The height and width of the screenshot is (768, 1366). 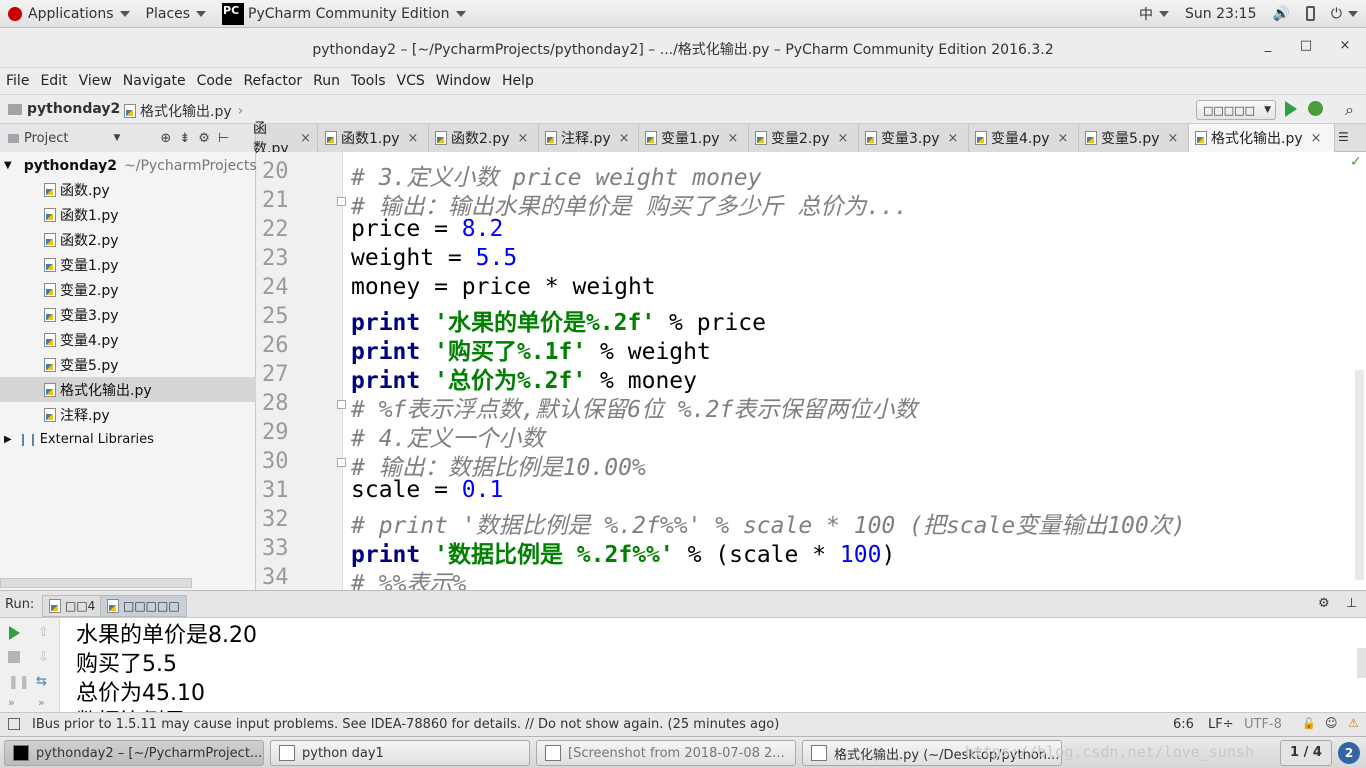 What do you see at coordinates (484, 138) in the screenshot?
I see `editor-tab: 函数2.py ×` at bounding box center [484, 138].